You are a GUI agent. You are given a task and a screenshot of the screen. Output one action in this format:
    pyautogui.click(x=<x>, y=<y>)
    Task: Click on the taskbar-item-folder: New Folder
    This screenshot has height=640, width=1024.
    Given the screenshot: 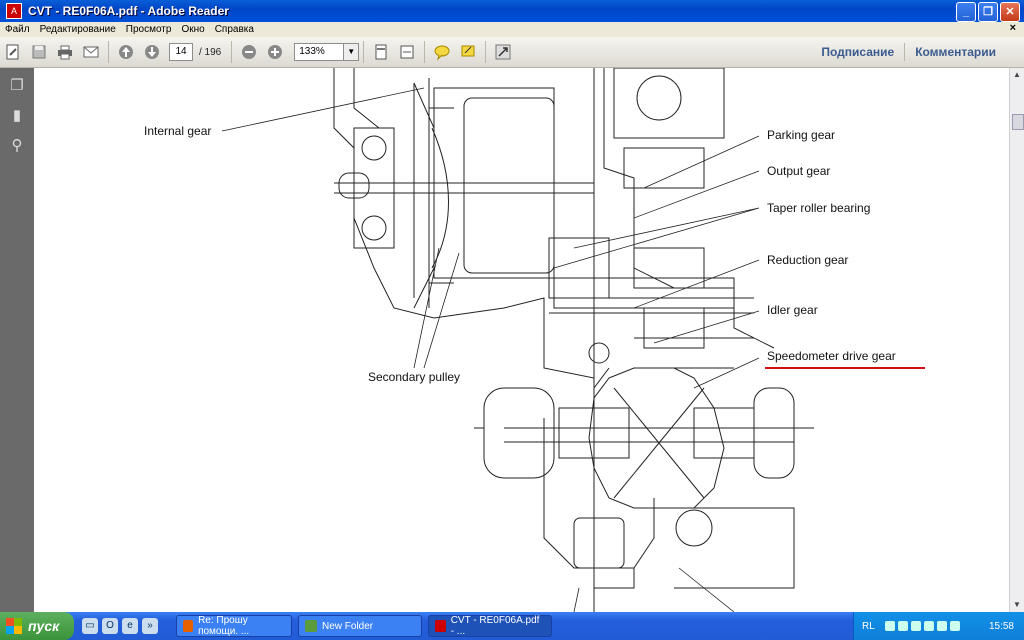 What is the action you would take?
    pyautogui.click(x=360, y=626)
    